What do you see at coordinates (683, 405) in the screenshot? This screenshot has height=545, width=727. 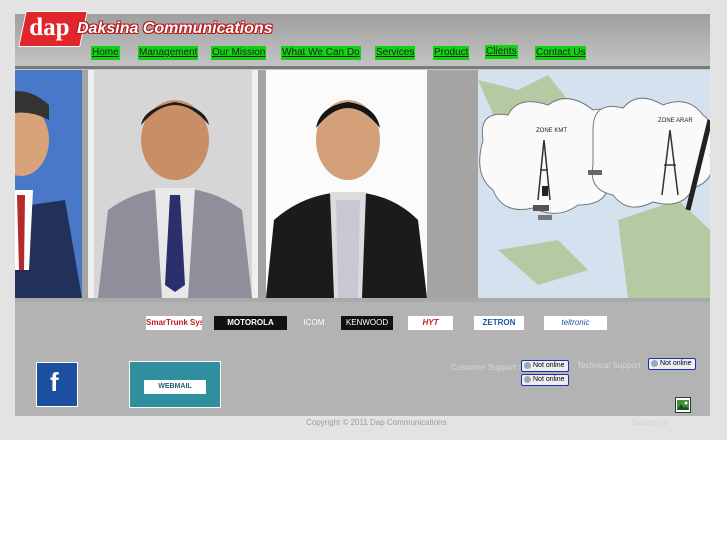 I see `image-placeholder-icon` at bounding box center [683, 405].